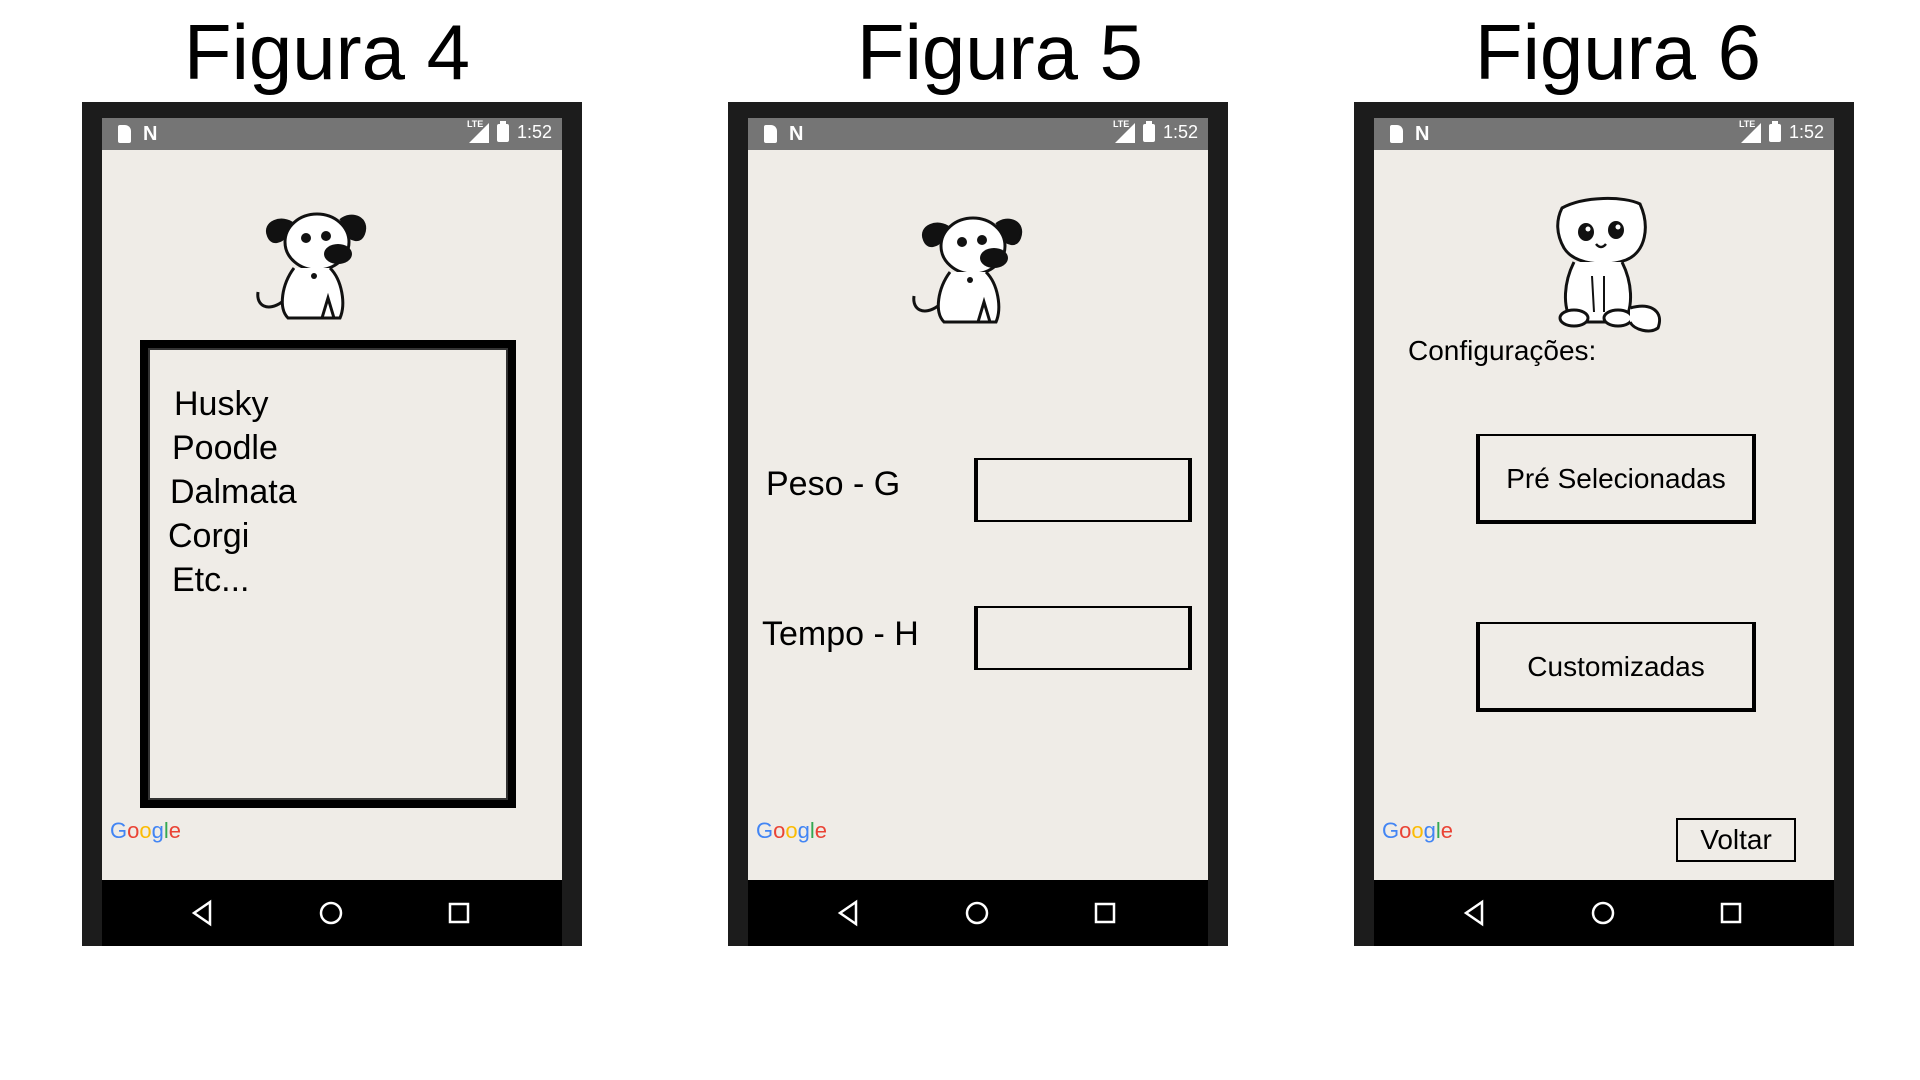 The height and width of the screenshot is (1080, 1920). What do you see at coordinates (833, 484) in the screenshot?
I see `weight-label: Peso - G` at bounding box center [833, 484].